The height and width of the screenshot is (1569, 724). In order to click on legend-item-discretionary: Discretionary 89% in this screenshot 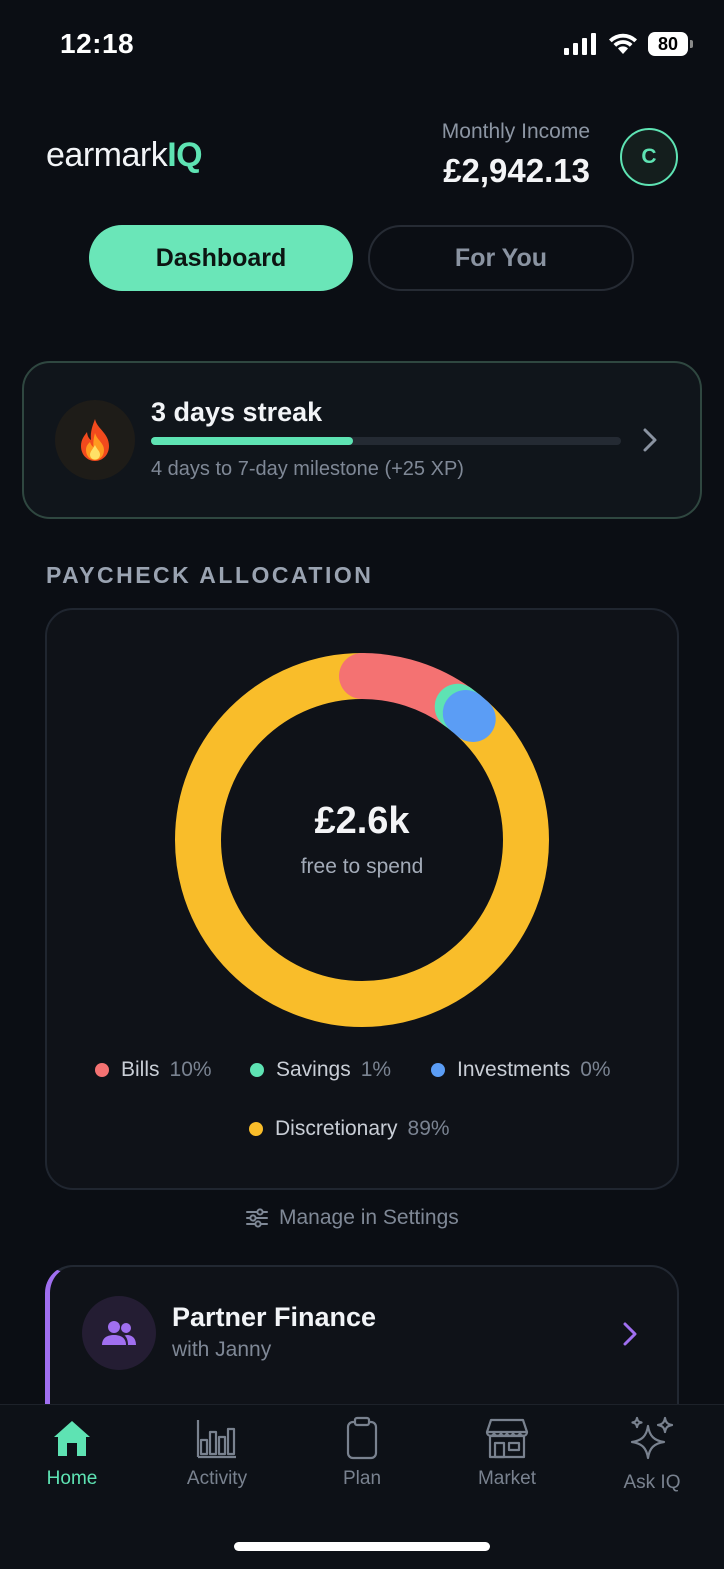, I will do `click(349, 1129)`.